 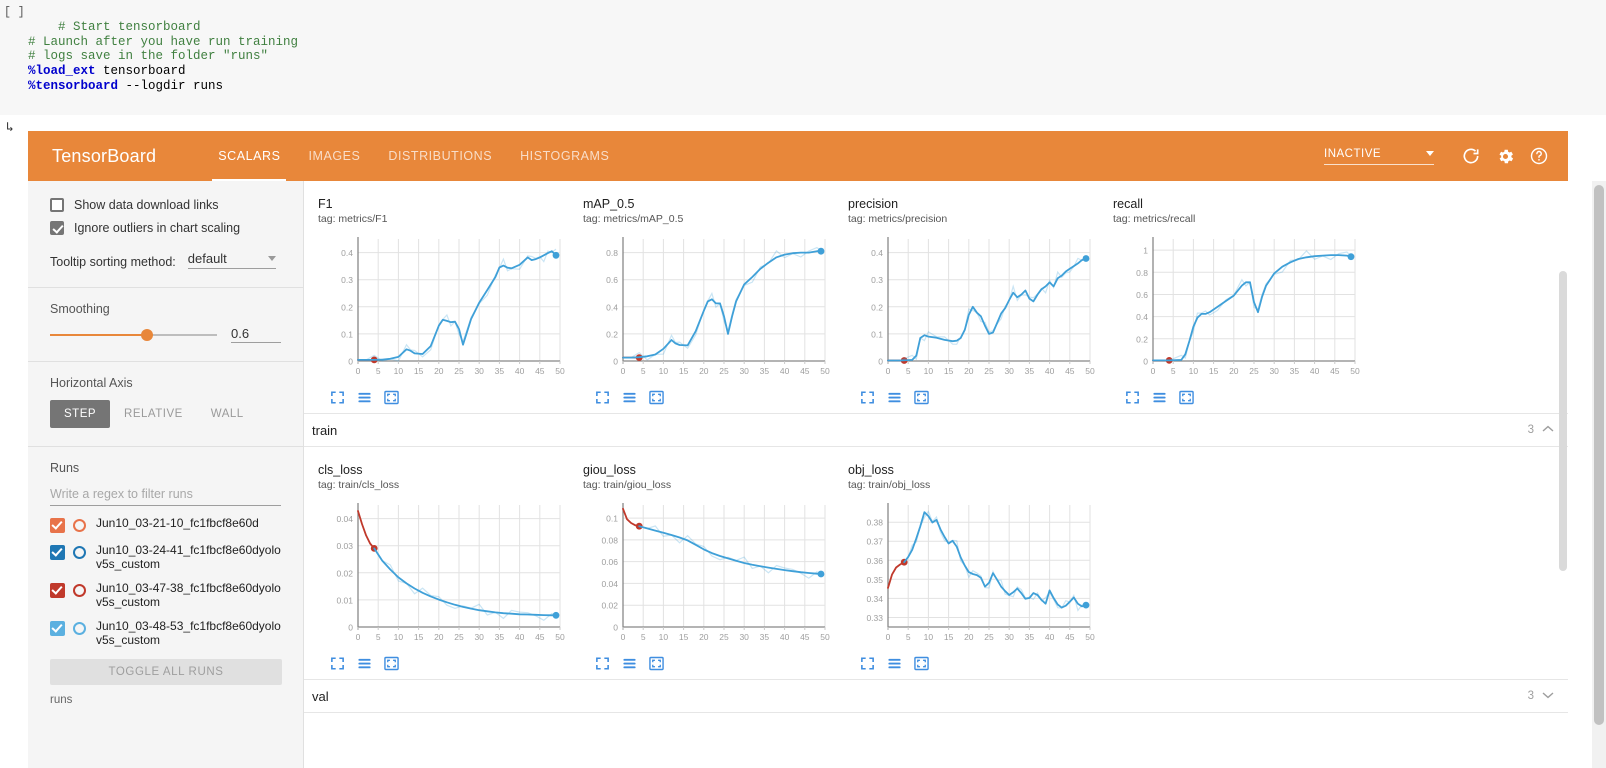 What do you see at coordinates (704, 371) in the screenshot?
I see `svg-text: 20` at bounding box center [704, 371].